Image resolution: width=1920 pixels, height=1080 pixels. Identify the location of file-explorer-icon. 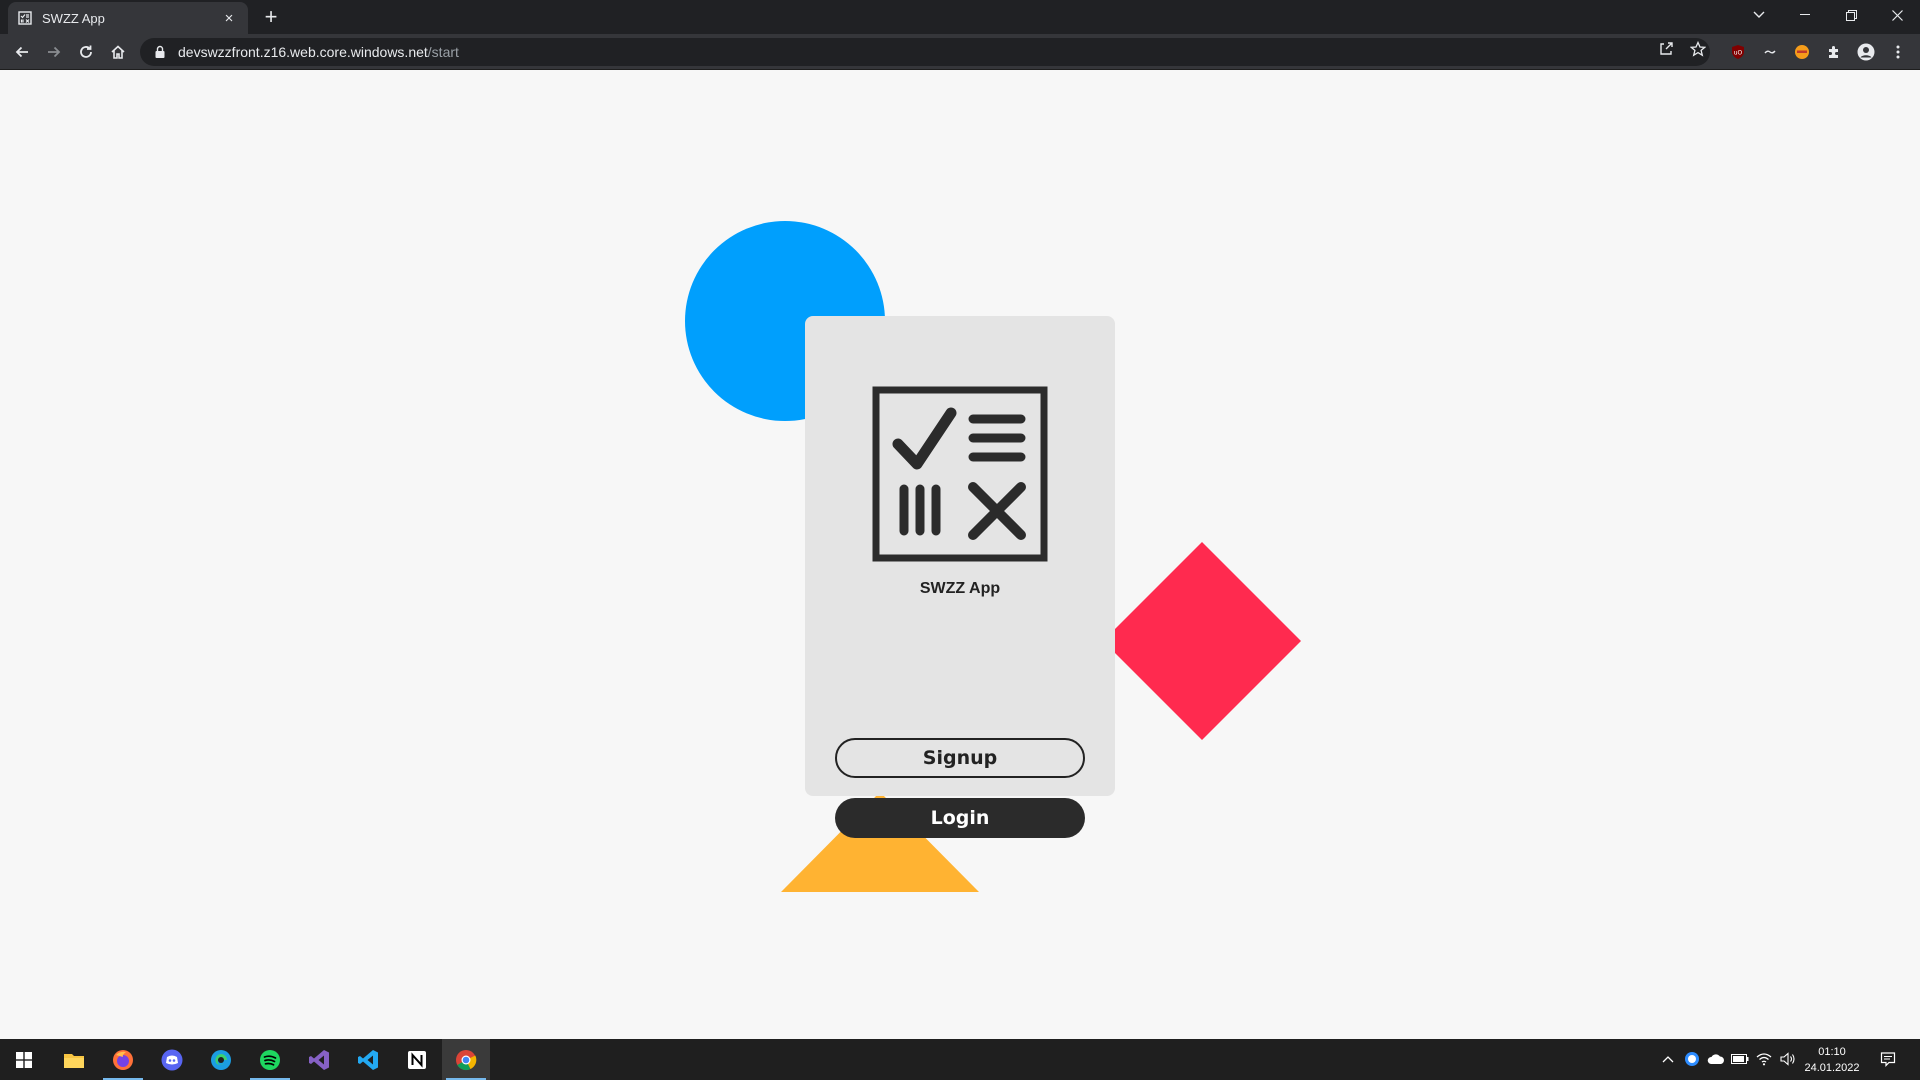
(74, 1059).